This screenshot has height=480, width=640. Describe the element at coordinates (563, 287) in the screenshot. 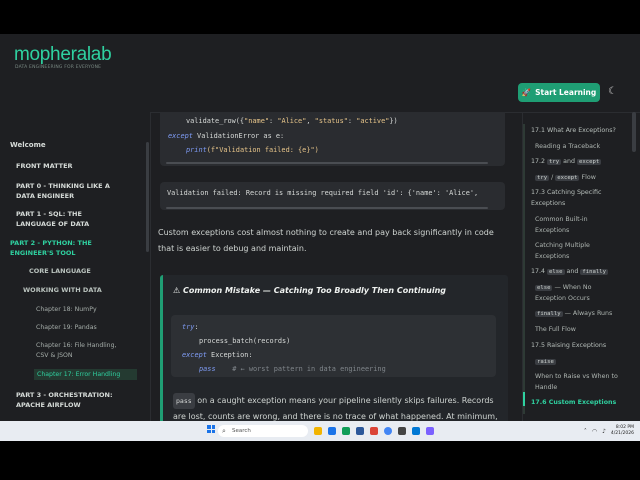

I see `toc-item-else: else — When No` at that location.